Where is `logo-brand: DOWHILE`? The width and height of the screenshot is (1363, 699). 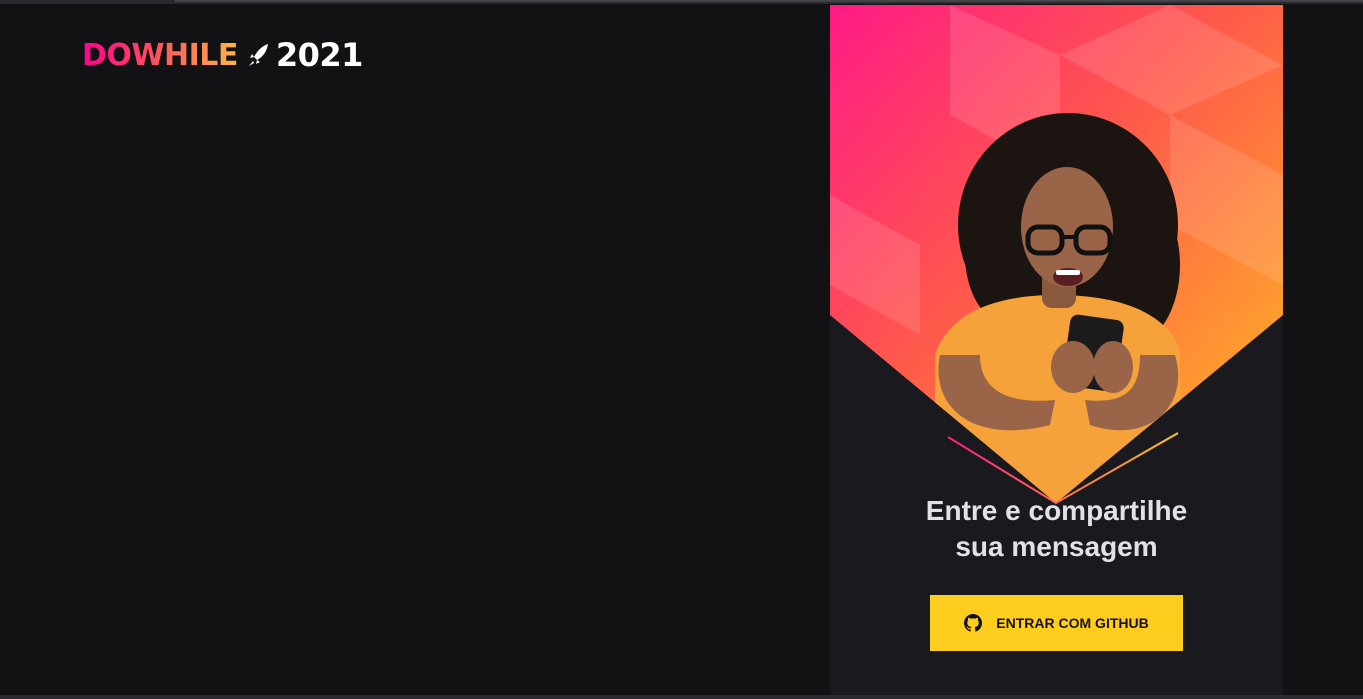 logo-brand: DOWHILE is located at coordinates (160, 55).